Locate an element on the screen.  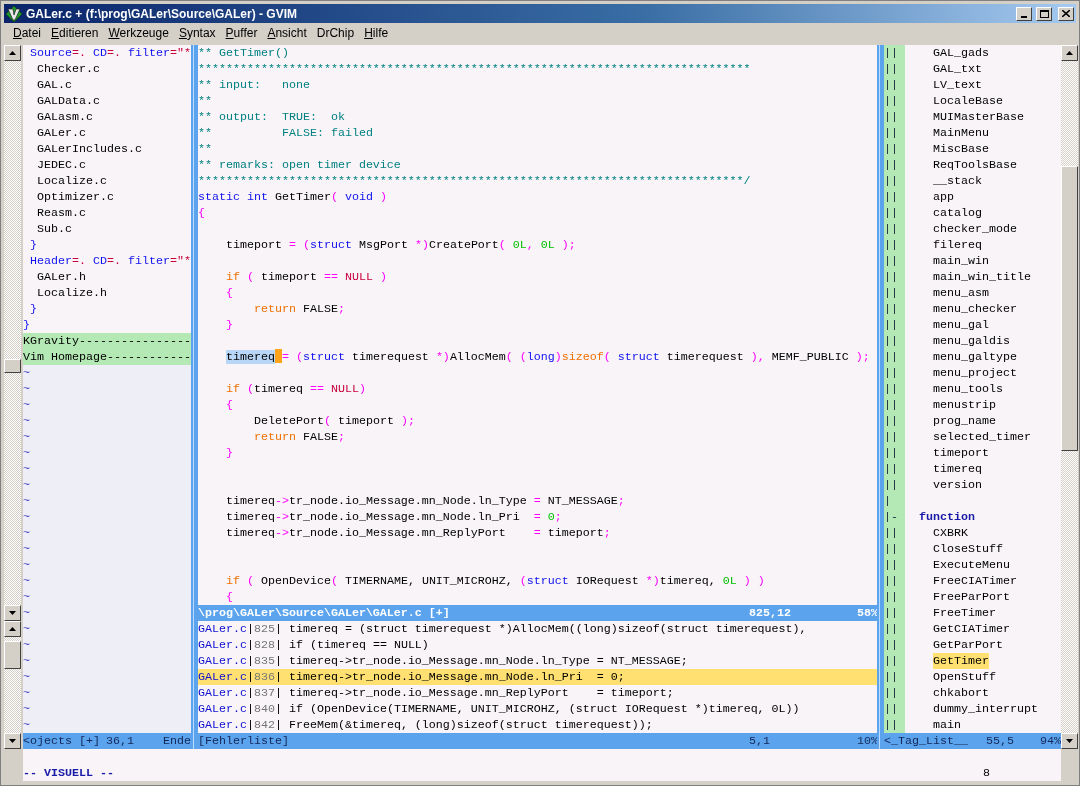
code-line: } is located at coordinates (229, 325).